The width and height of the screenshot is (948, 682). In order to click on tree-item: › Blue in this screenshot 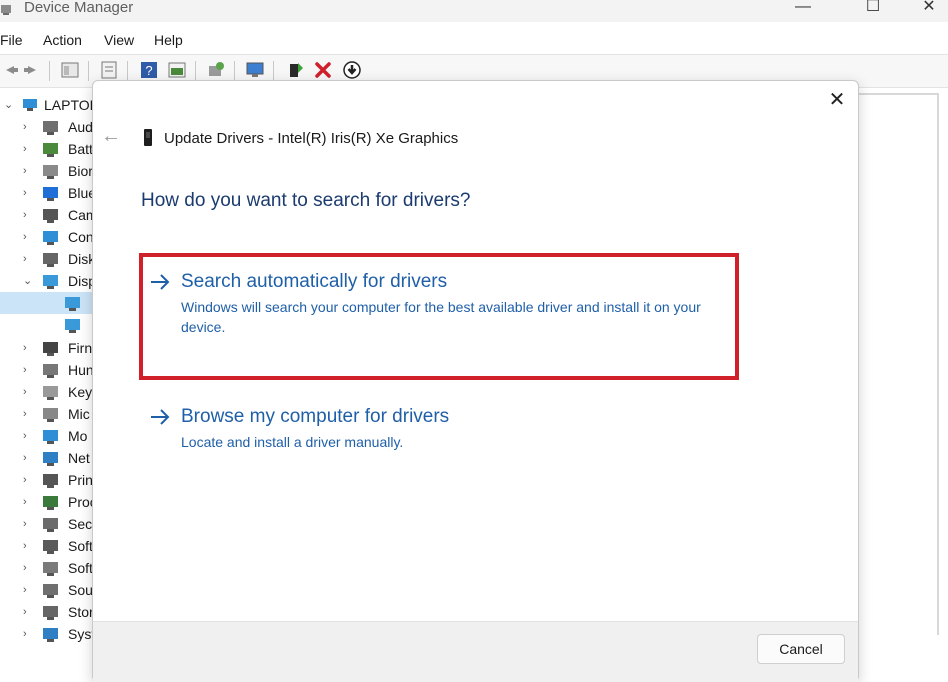, I will do `click(46, 193)`.